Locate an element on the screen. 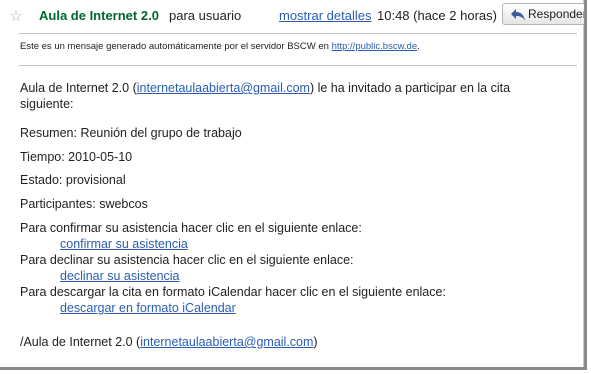  decline-attendance-link: declinar su asistencia is located at coordinates (120, 276).